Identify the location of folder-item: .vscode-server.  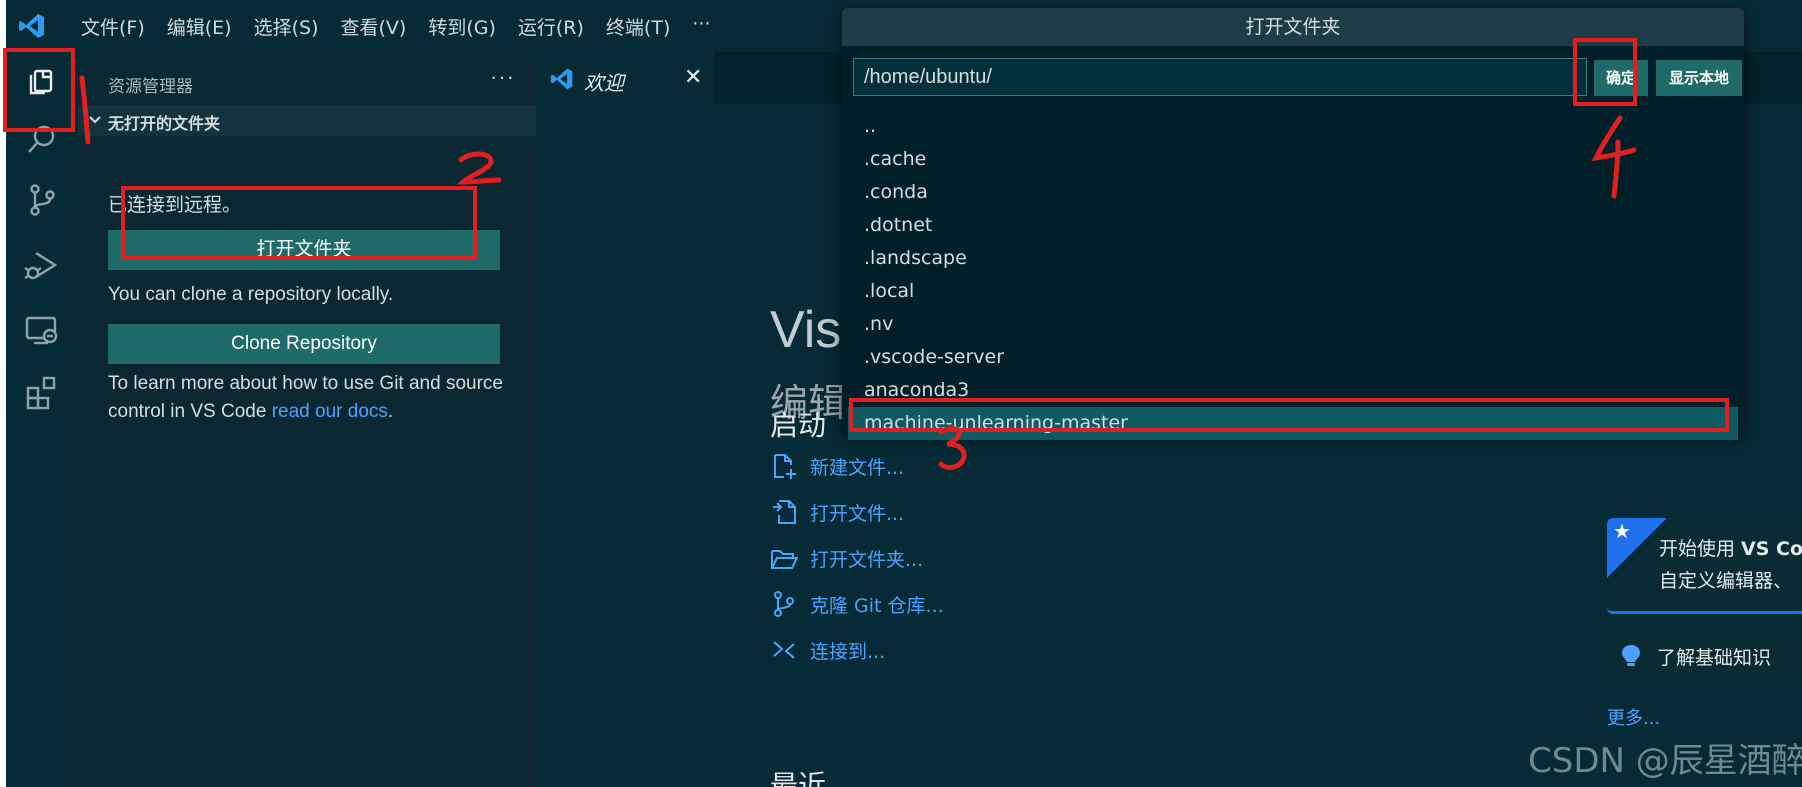
(1293, 357).